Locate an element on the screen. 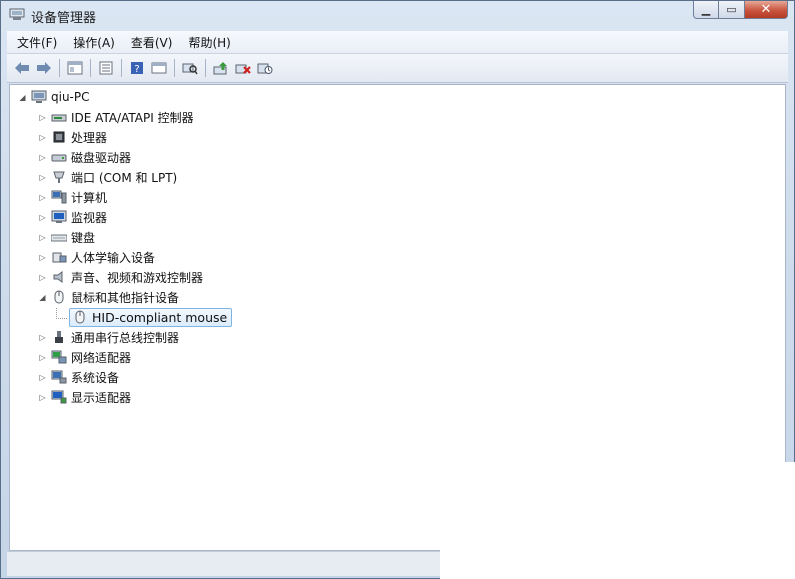 This screenshot has height=579, width=795. tree-category: ▷ 声音、视频和游戏控制器 is located at coordinates (120, 277).